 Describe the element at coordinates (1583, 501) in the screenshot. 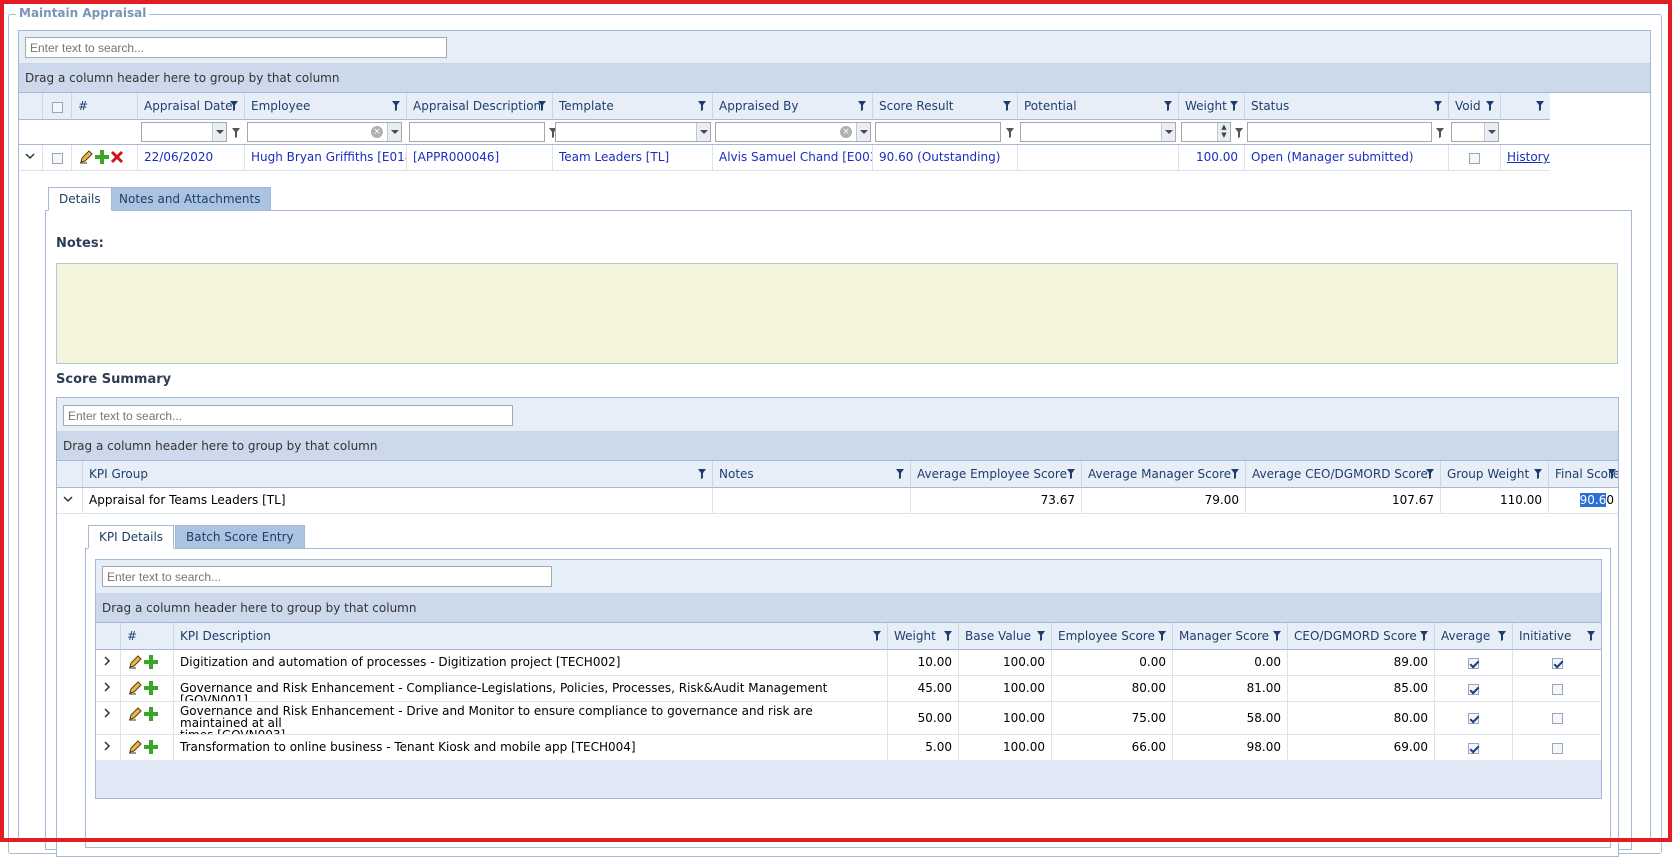

I see `cell-final-score: 90.60` at that location.